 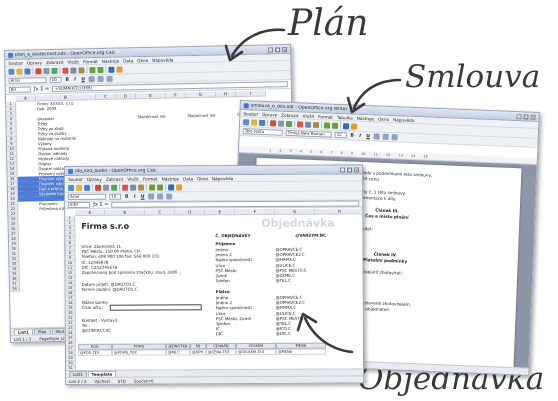 What do you see at coordinates (354, 126) in the screenshot?
I see `image-icon` at bounding box center [354, 126].